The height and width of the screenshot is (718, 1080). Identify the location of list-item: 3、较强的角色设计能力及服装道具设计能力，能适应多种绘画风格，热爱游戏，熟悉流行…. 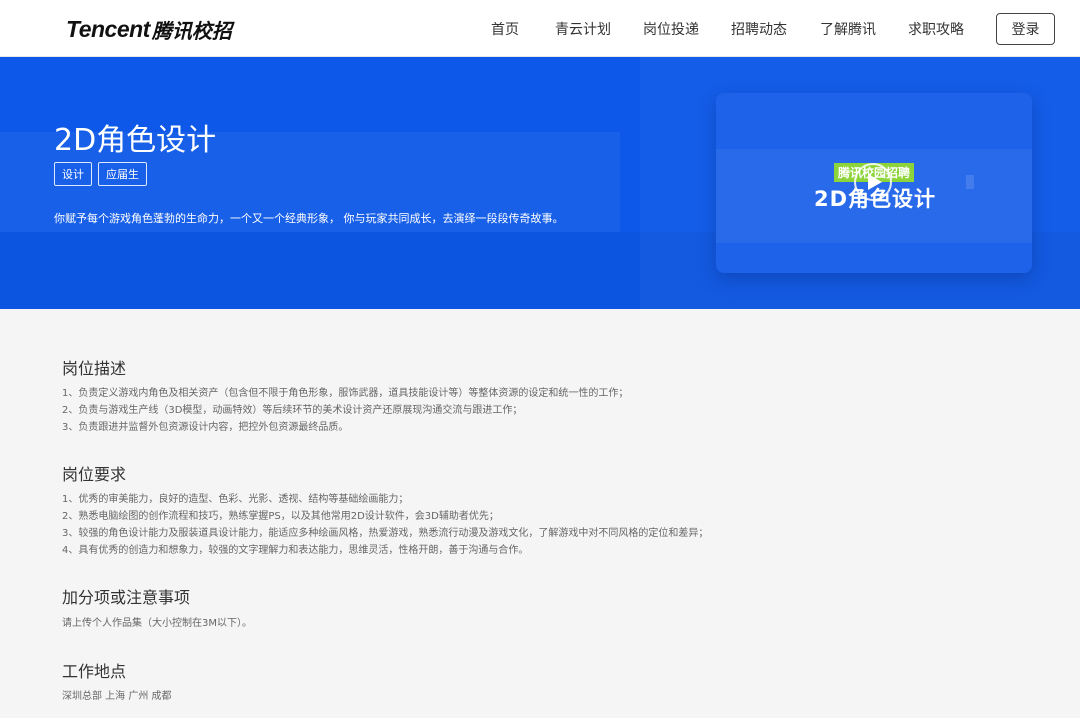
(385, 533).